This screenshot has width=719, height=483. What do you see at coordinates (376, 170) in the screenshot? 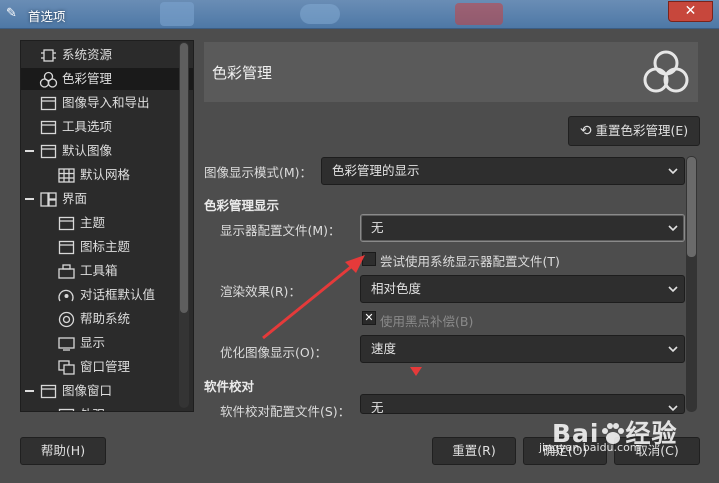
I see `display-mode-value: 色彩管理的显示` at bounding box center [376, 170].